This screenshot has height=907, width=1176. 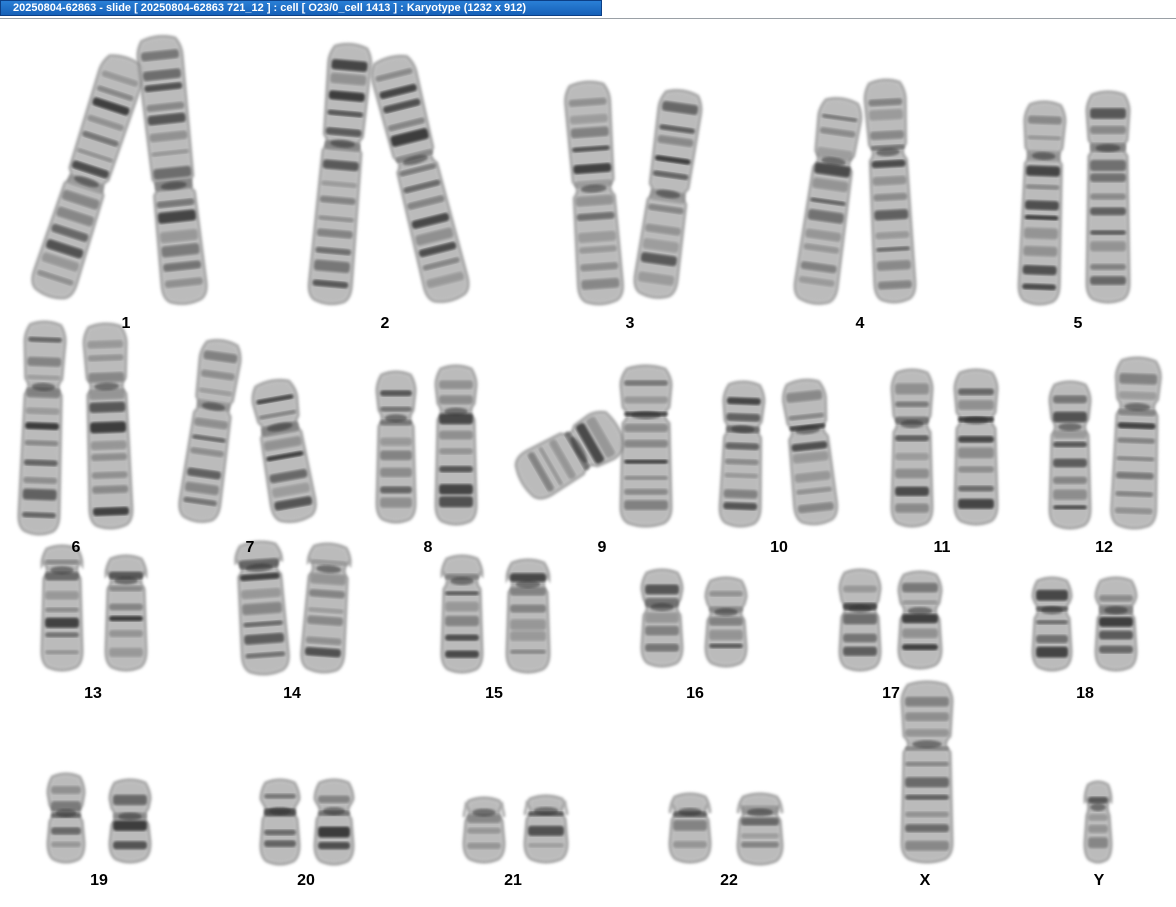 I want to click on chromosome-15-a, so click(x=462, y=614).